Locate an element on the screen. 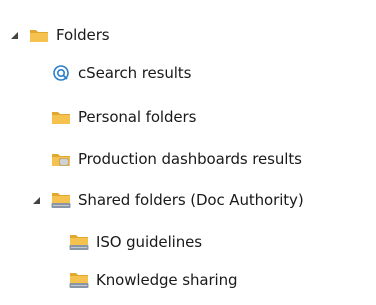  dashboard-folder-icon is located at coordinates (61, 159).